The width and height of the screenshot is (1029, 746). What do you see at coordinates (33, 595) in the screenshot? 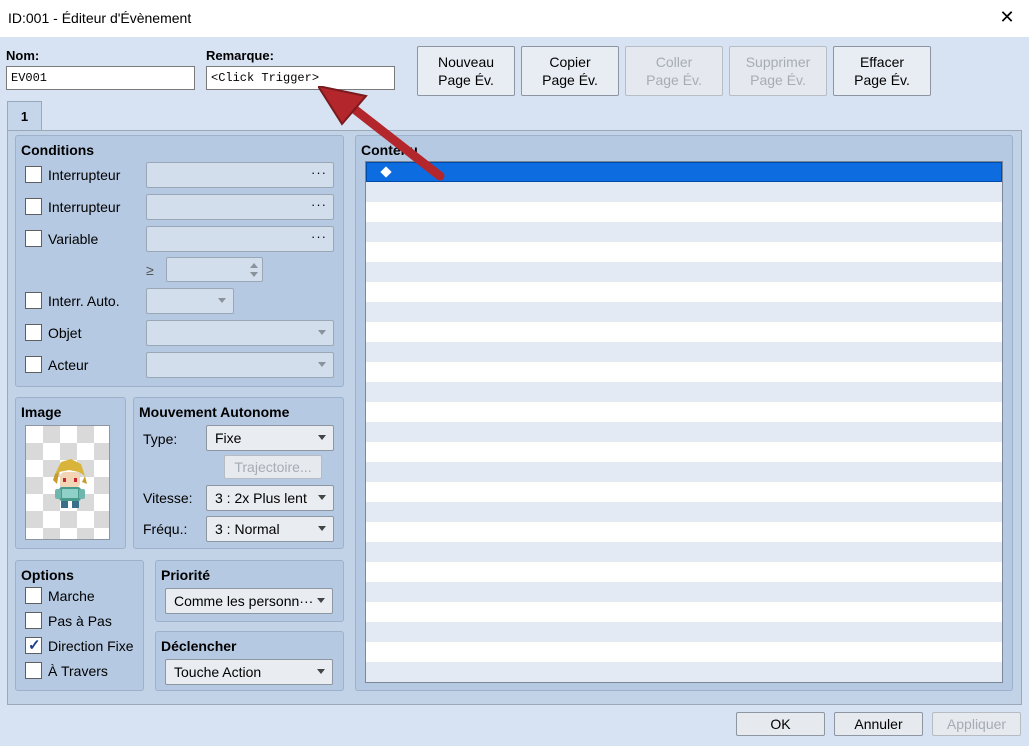
I see `walking-checkbox` at bounding box center [33, 595].